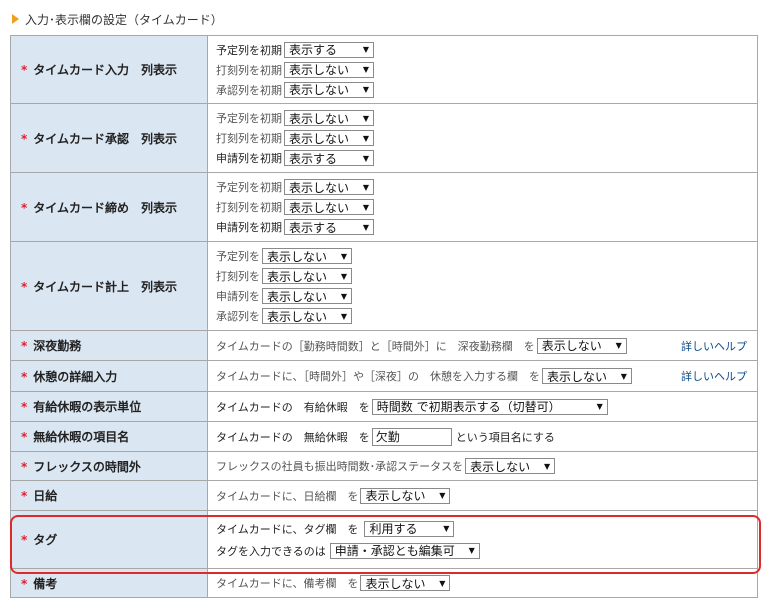 The height and width of the screenshot is (610, 768). I want to click on unpaid-leave-name-input: 欠勤, so click(411, 436).